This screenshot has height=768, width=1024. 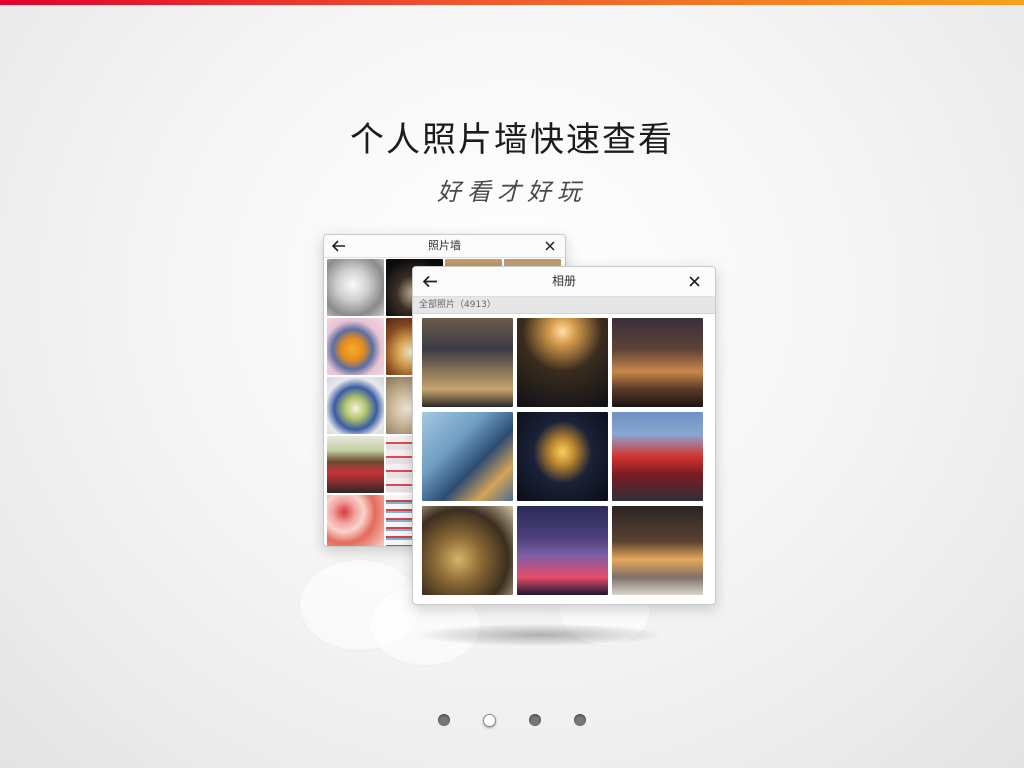 I want to click on window-shadow, so click(x=540, y=635).